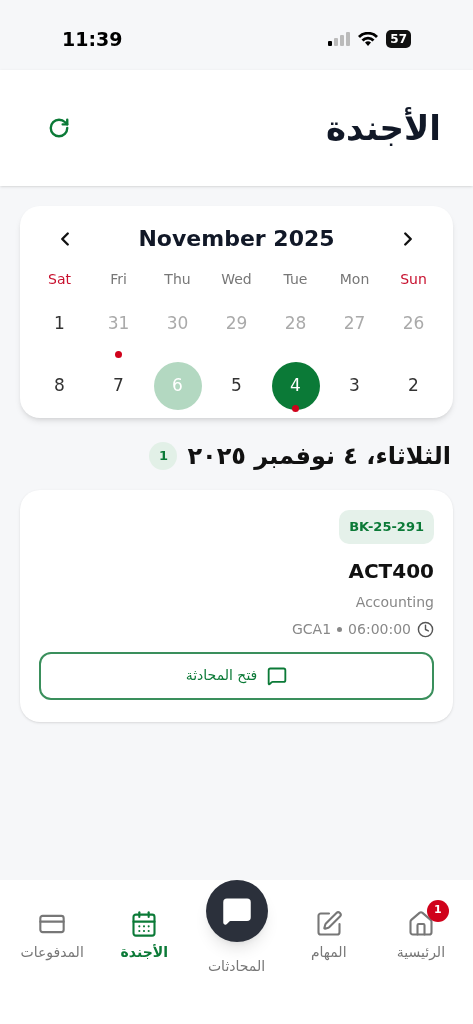 The width and height of the screenshot is (473, 1024). Describe the element at coordinates (391, 571) in the screenshot. I see `course-code: ACT400` at that location.